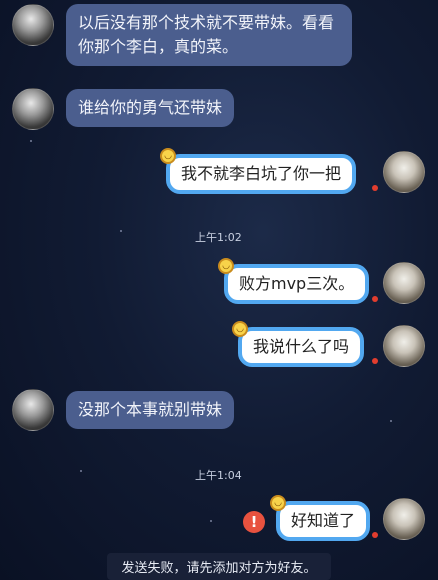  I want to click on message-text: 谁给你的勇气还带妹, so click(150, 107).